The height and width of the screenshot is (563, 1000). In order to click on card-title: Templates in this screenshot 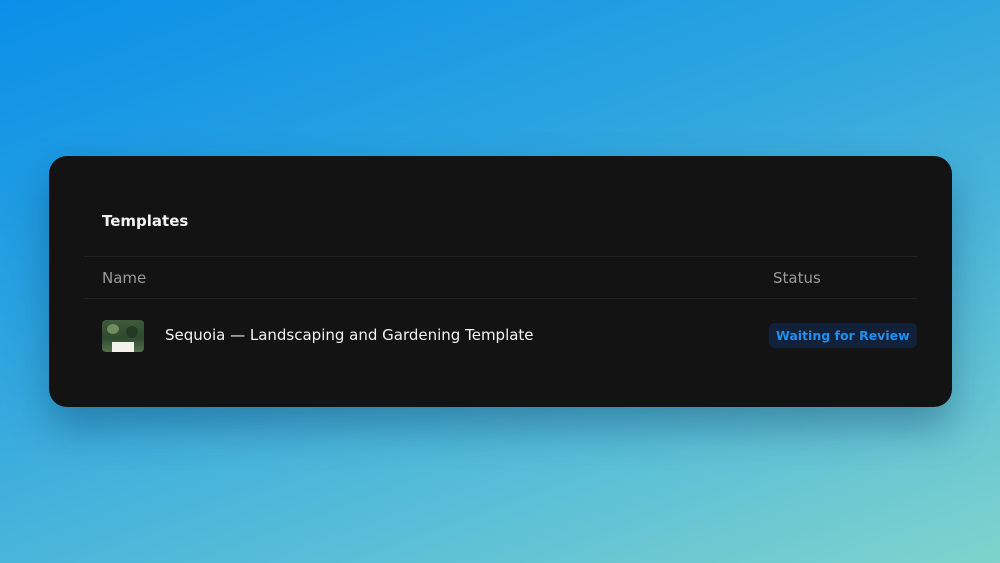, I will do `click(145, 221)`.